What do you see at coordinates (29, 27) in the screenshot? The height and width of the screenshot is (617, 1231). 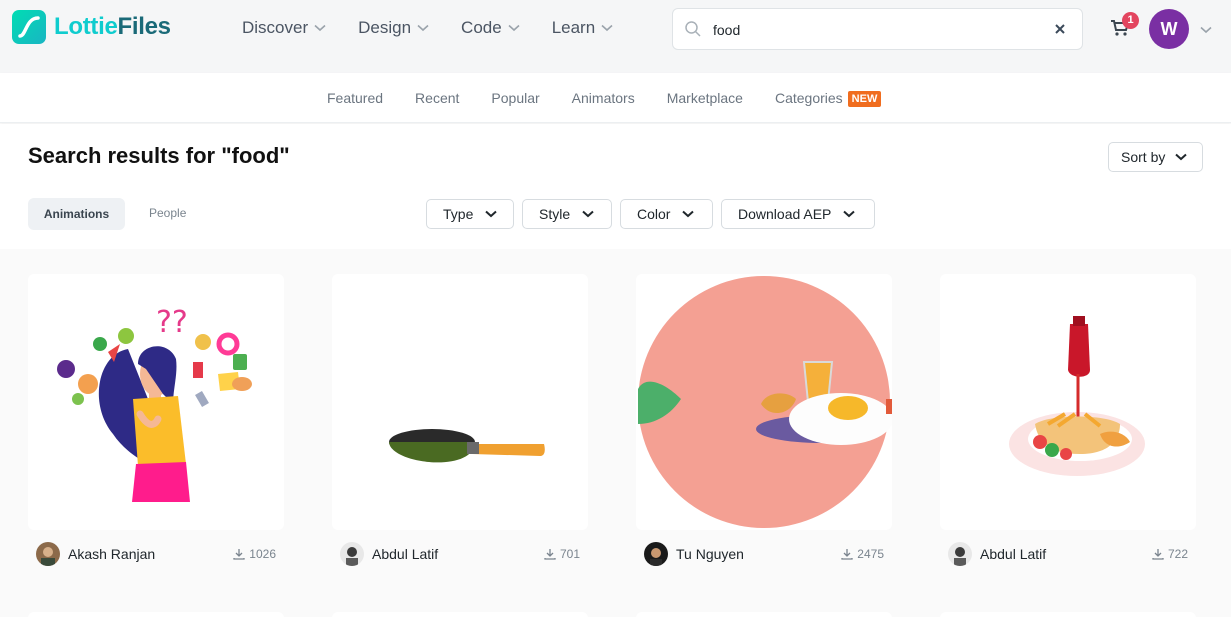 I see `logo-icon` at bounding box center [29, 27].